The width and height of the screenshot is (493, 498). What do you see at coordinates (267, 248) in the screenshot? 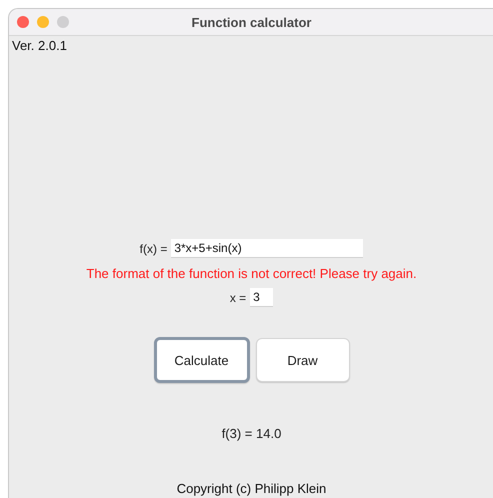
I see `function-field: 3*x+5+sin(x)` at bounding box center [267, 248].